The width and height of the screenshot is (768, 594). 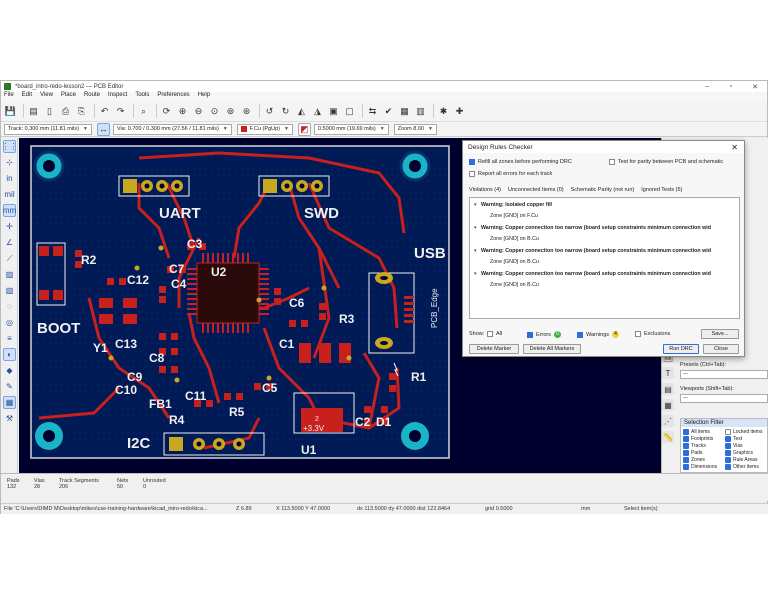 I want to click on show-warnings-checkbox: Warnings 4, so click(x=598, y=334).